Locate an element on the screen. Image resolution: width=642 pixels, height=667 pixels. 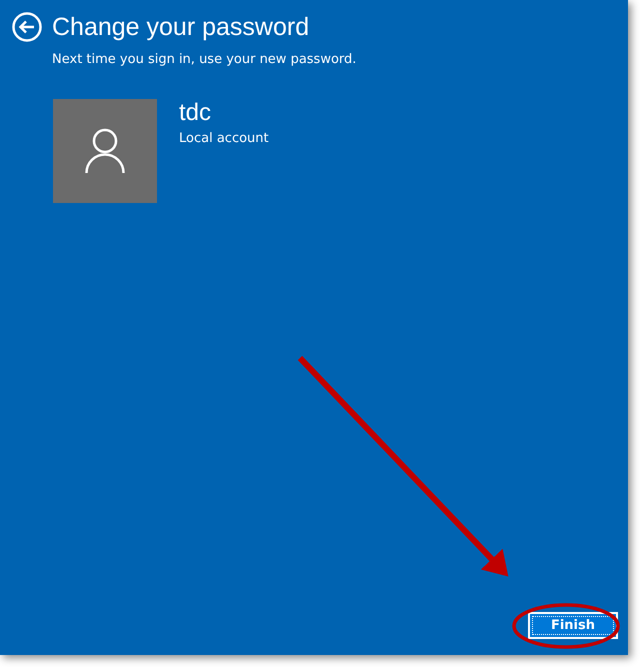
back-icon is located at coordinates (27, 27).